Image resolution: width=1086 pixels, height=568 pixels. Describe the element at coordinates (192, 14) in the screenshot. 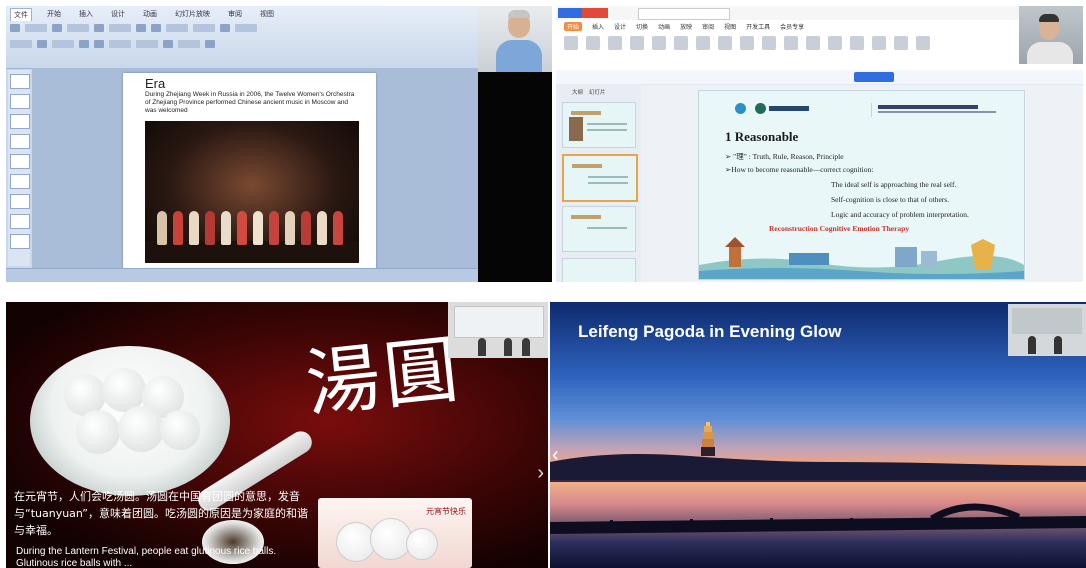

I see `ribbon-tab: 幻灯片放映` at that location.